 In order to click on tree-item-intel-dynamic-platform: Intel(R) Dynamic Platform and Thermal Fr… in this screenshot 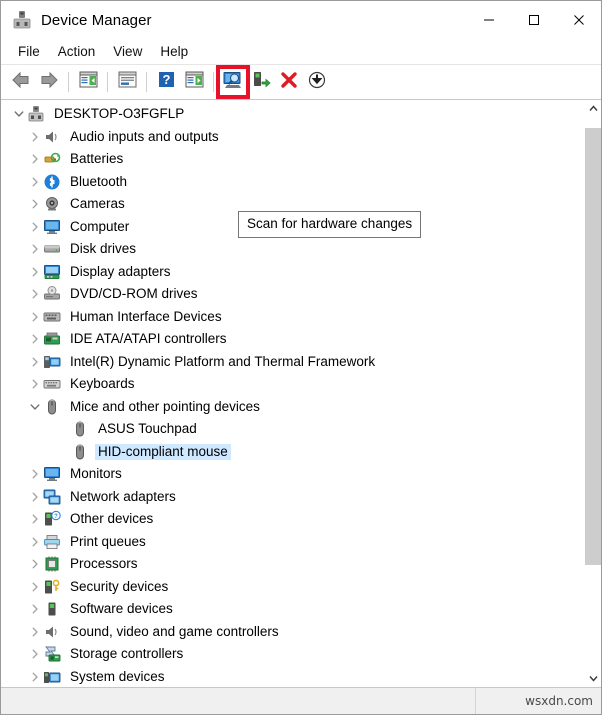, I will do `click(292, 362)`.